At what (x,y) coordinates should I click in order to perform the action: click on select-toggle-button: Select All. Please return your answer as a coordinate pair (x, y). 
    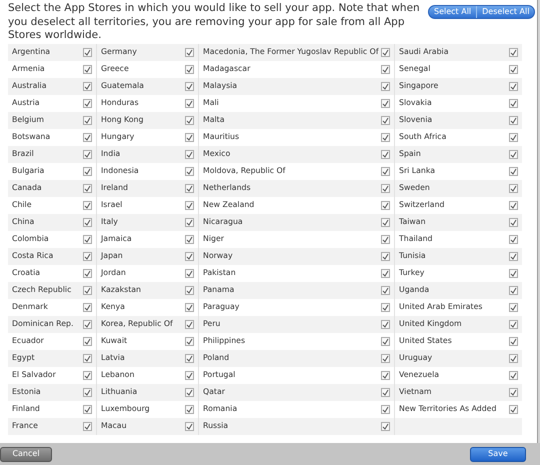
    Looking at the image, I should click on (452, 12).